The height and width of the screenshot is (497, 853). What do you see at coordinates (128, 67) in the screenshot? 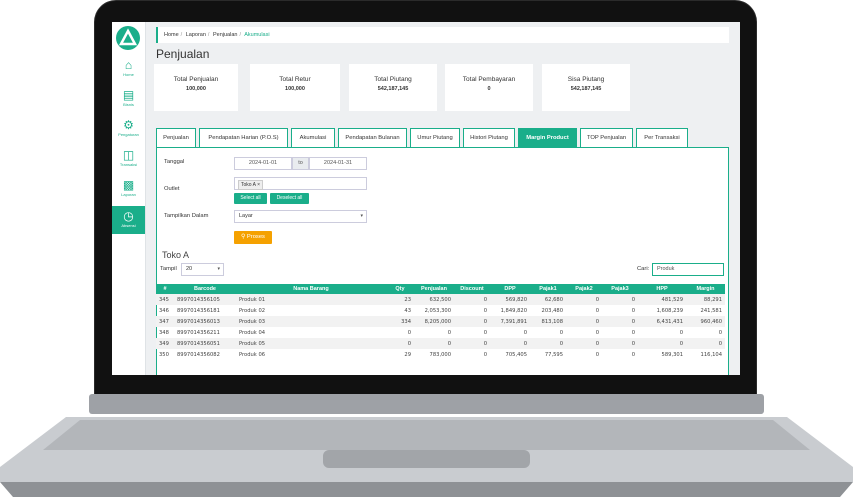
I see `sidebar-item-home: ⌂ Home` at bounding box center [128, 67].